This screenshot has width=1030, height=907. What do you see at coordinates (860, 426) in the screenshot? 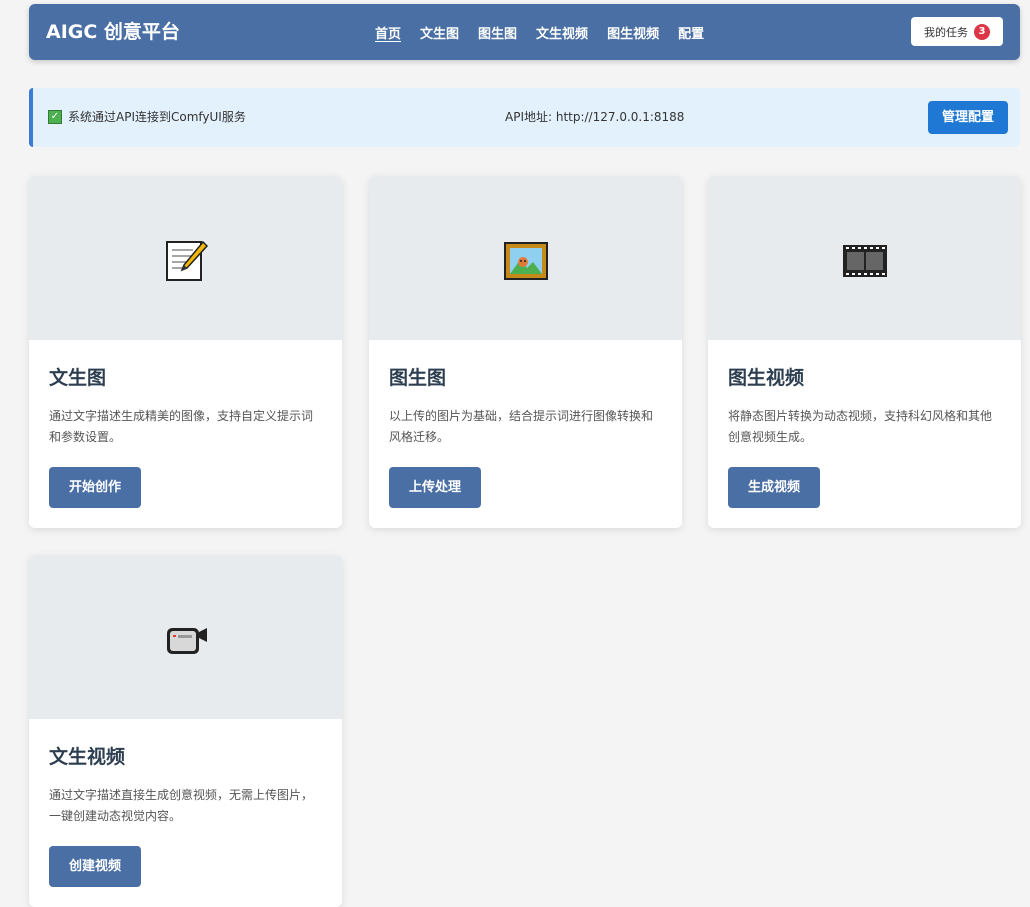
I see `card-description: 将静态图片转换为动态视频，支持科幻风格和其他创意视频生成。` at bounding box center [860, 426].